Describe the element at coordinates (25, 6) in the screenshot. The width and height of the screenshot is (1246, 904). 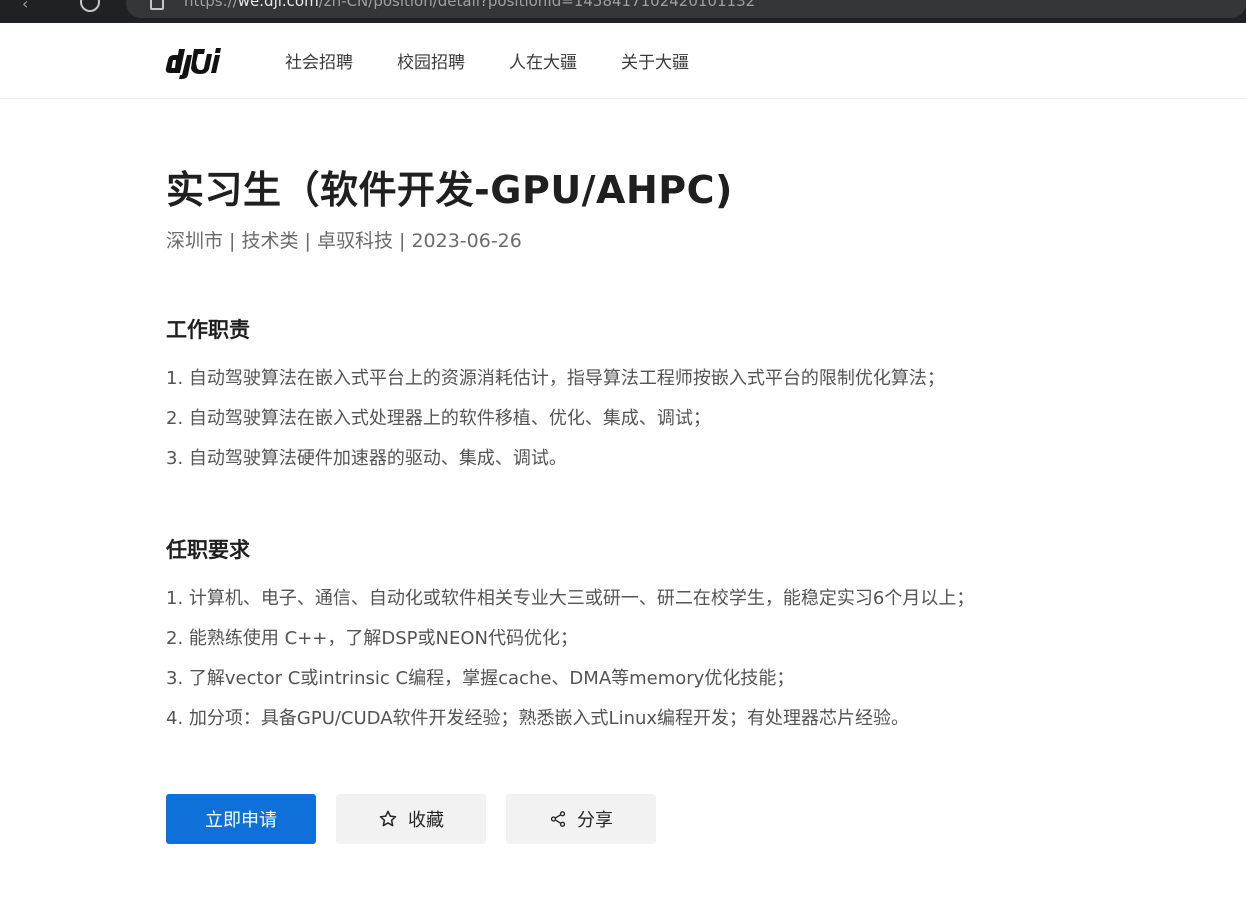
I see `back-arrow-icon: ‹` at that location.